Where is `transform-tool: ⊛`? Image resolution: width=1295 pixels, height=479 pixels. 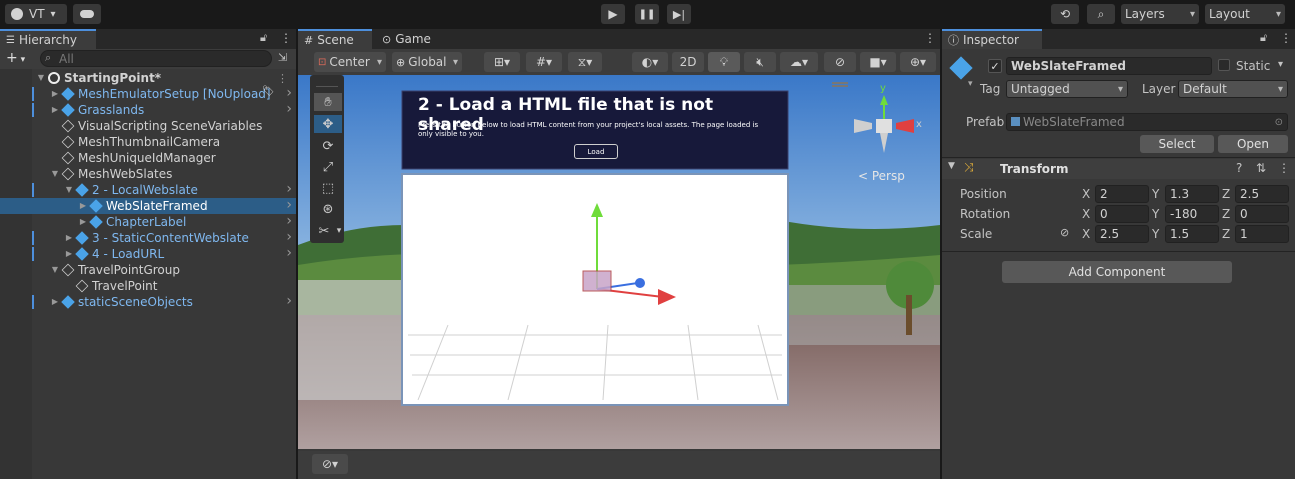
transform-tool: ⊛ is located at coordinates (328, 209).